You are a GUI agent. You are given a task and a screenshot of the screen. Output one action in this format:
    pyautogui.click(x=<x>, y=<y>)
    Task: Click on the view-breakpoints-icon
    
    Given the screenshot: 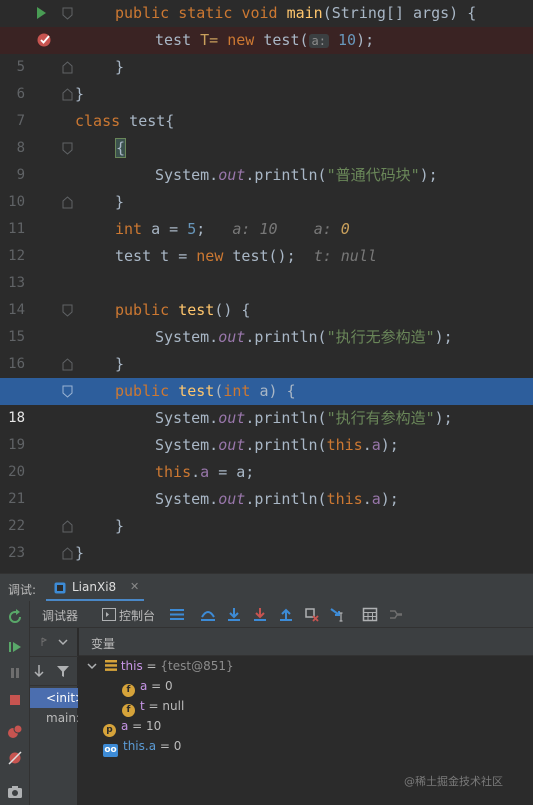 What is the action you would take?
    pyautogui.click(x=15, y=732)
    